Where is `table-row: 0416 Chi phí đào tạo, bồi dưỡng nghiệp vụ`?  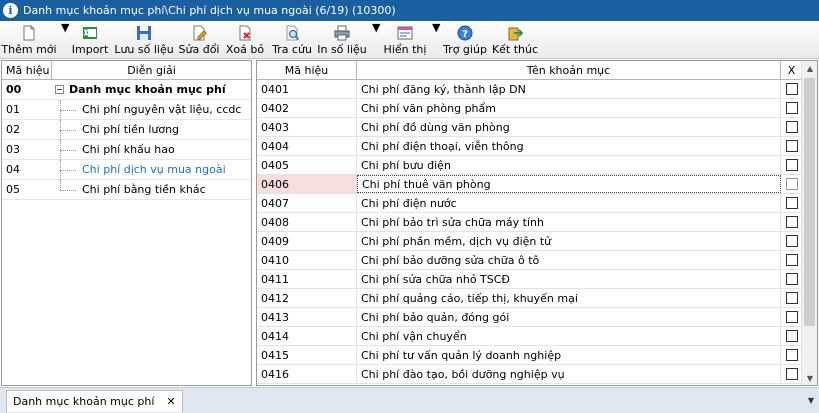 table-row: 0416 Chi phí đào tạo, bồi dưỡng nghiệp vụ is located at coordinates (537, 374).